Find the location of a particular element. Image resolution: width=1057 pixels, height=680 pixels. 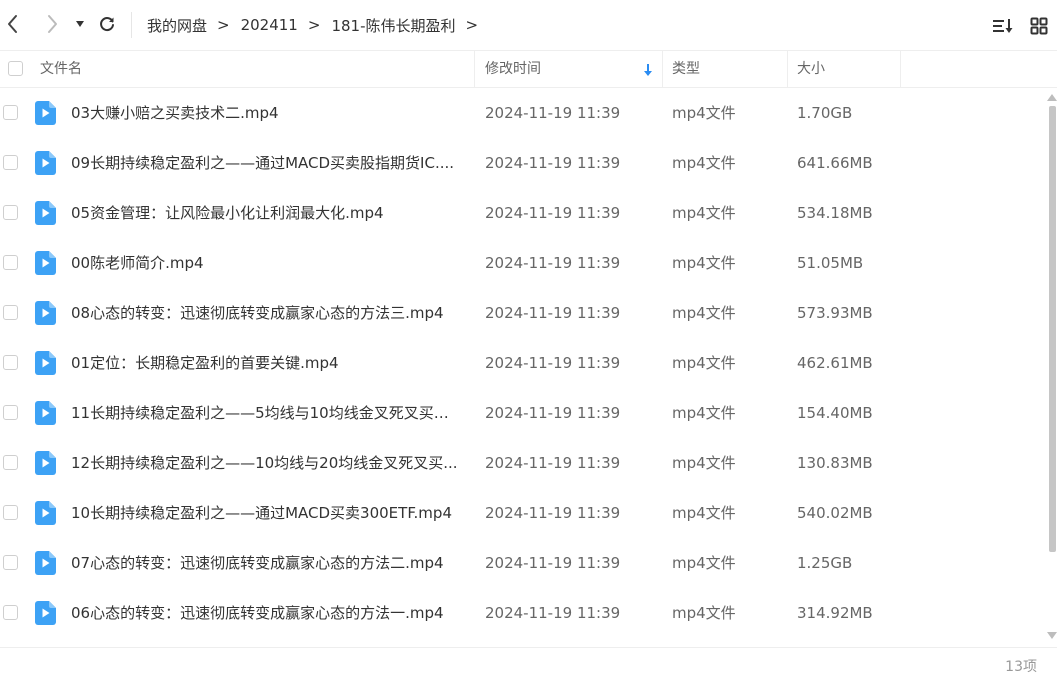

sort-list-icon is located at coordinates (1003, 26).